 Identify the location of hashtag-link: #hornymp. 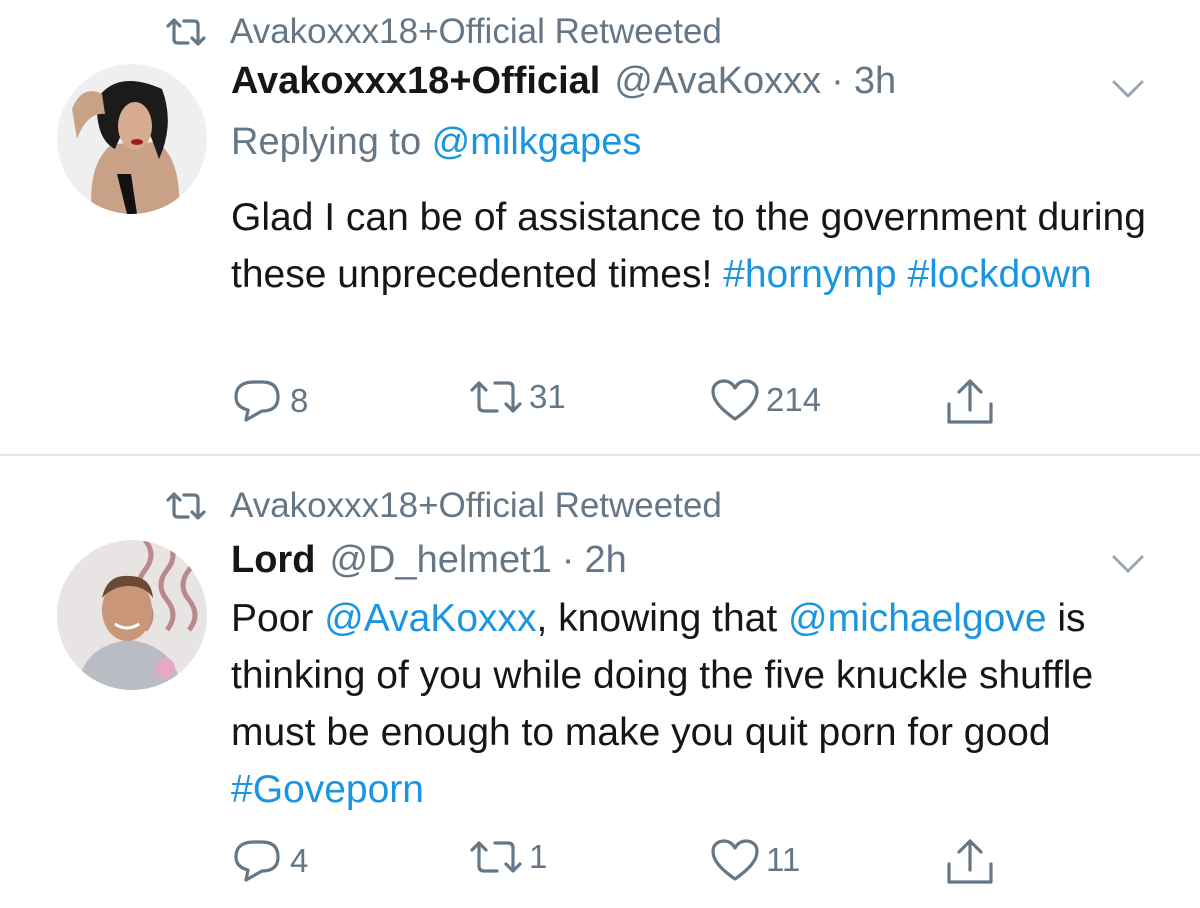
(809, 274).